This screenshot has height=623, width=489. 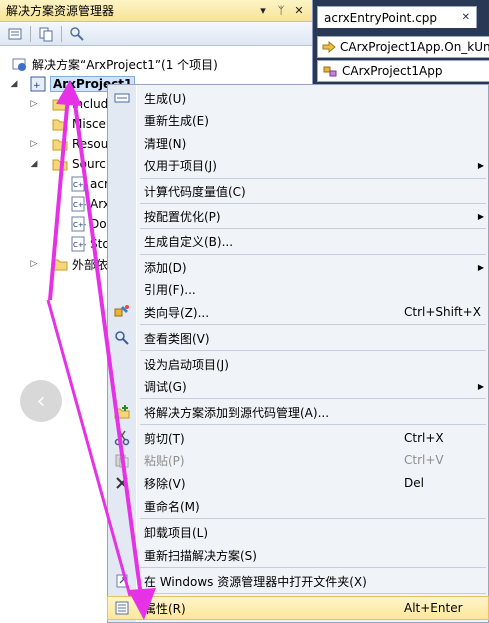 What do you see at coordinates (414, 483) in the screenshot?
I see `menu-item-shortcut: Del` at bounding box center [414, 483].